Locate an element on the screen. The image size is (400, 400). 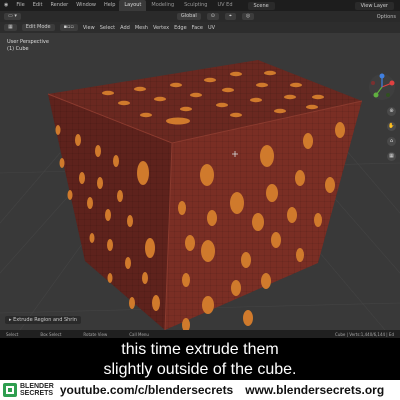
active-object-label: (1) Cube is located at coordinates (18, 49).